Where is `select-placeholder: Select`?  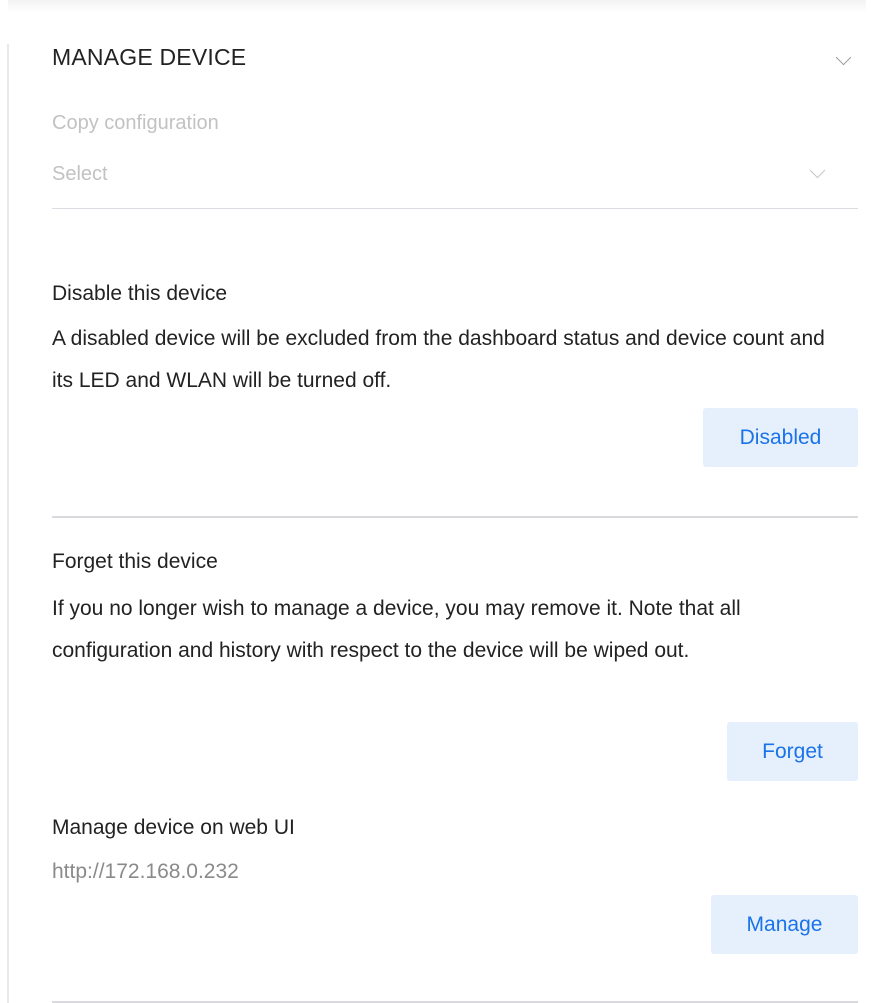 select-placeholder: Select is located at coordinates (80, 174).